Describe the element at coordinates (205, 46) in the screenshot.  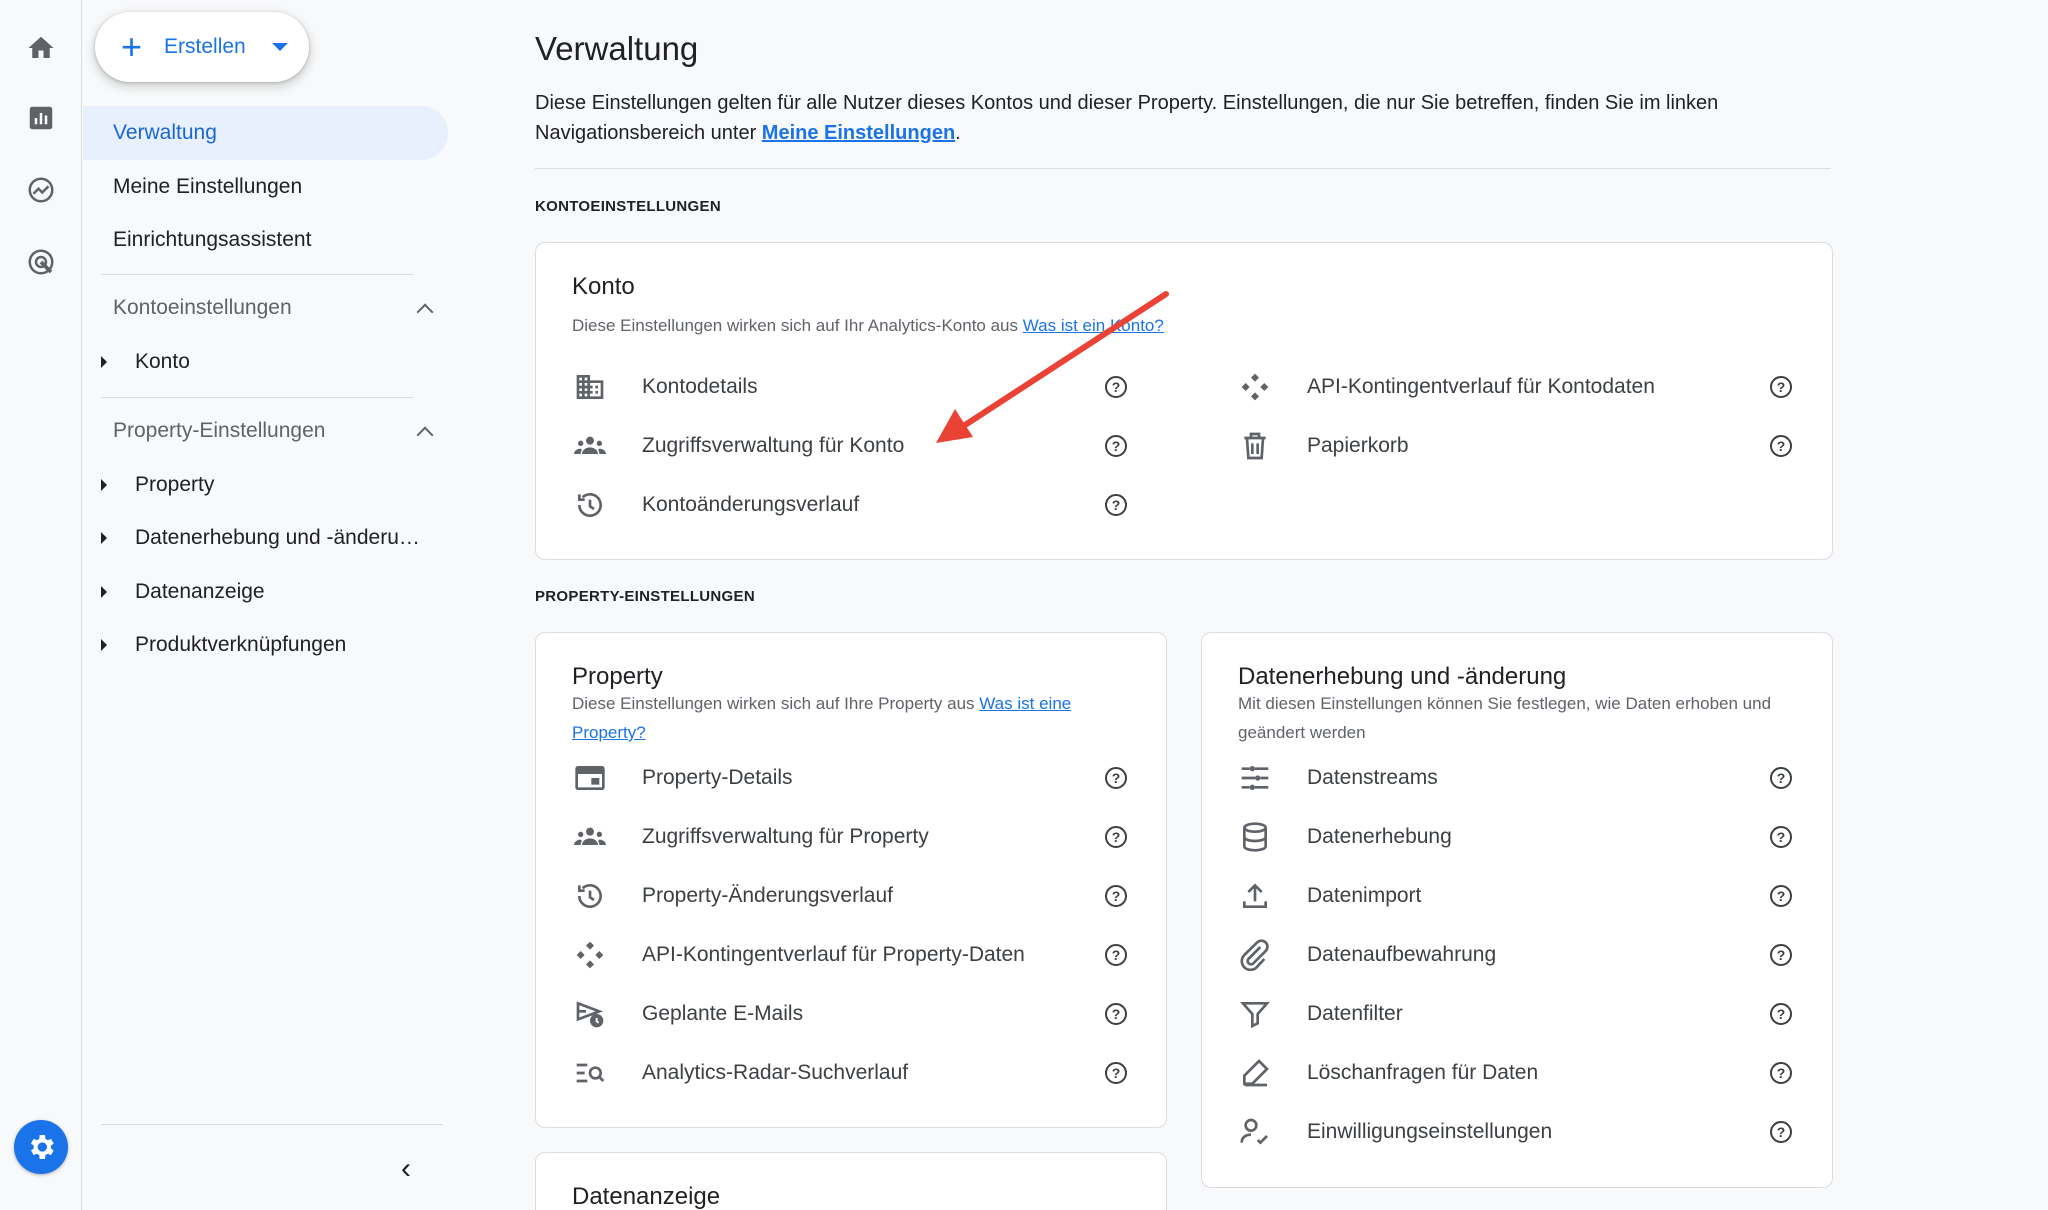
I see `create-label: Erstellen` at that location.